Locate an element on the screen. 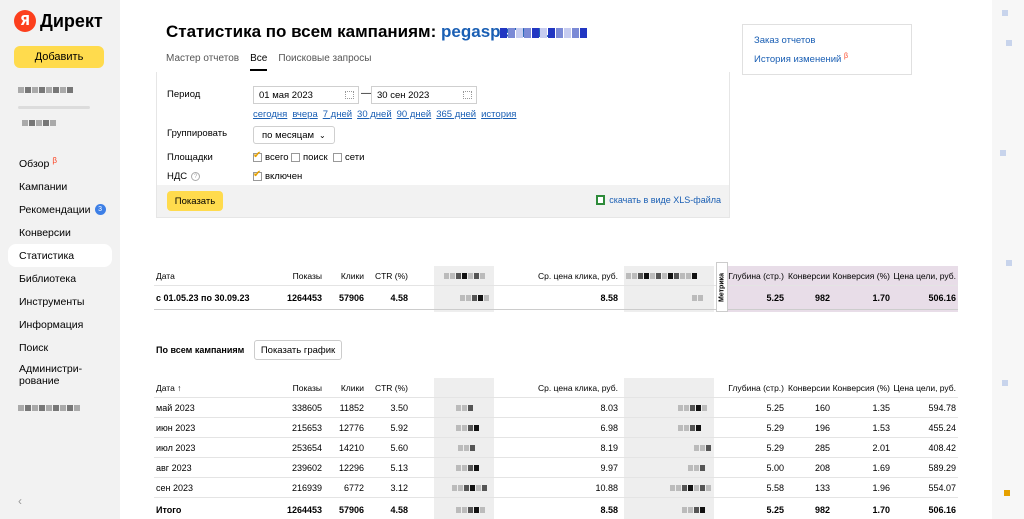  download-xls-link: скачать в виде XLS-файла is located at coordinates (658, 200).